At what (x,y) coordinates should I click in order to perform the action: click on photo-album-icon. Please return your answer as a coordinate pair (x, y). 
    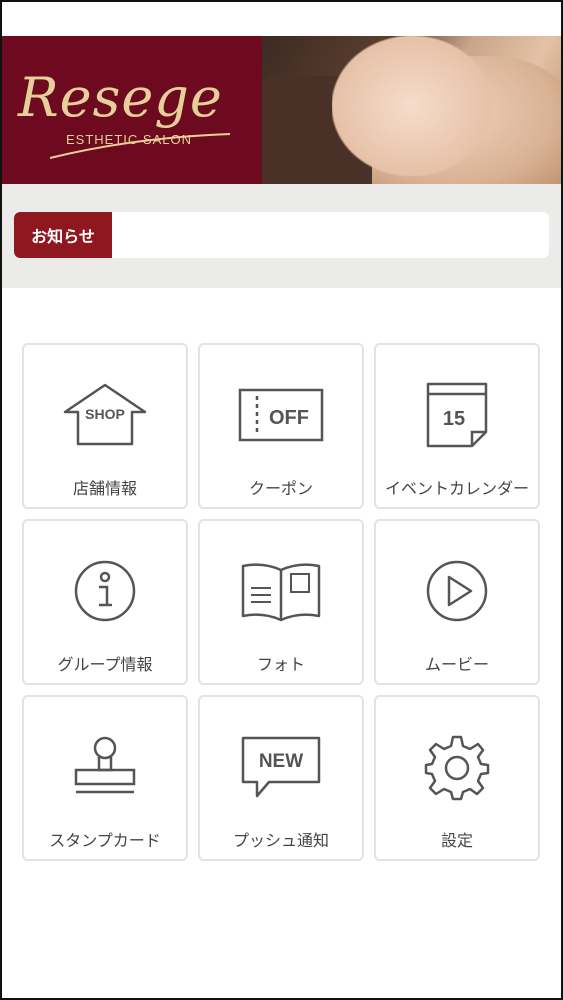
    Looking at the image, I should click on (281, 591).